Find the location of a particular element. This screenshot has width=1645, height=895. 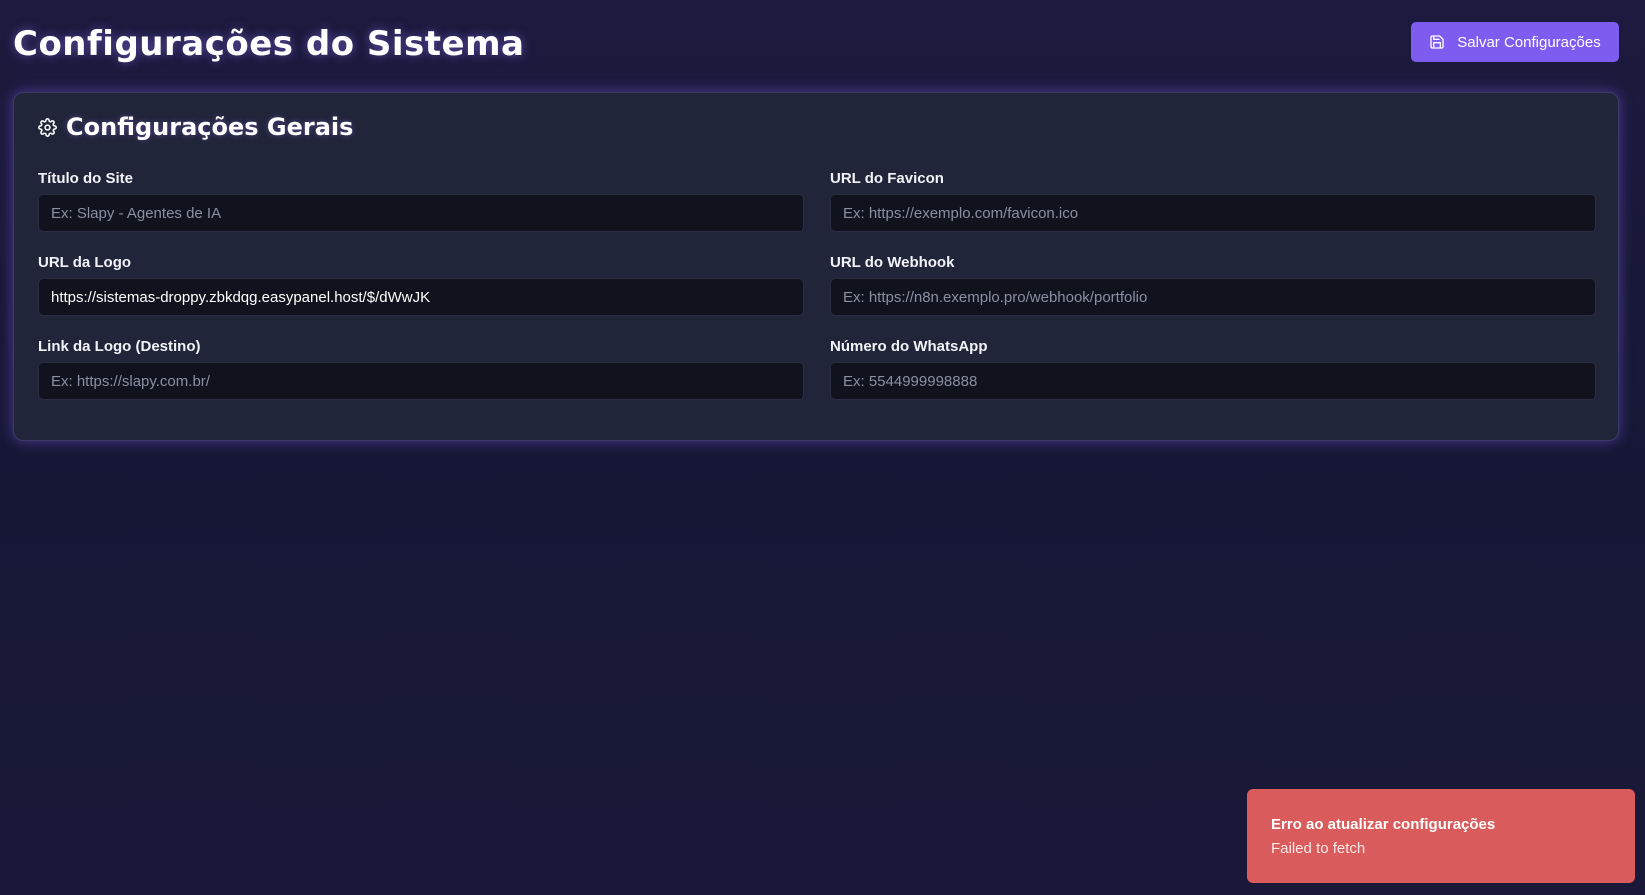

save-button-label: Salvar Configurações is located at coordinates (1529, 42).